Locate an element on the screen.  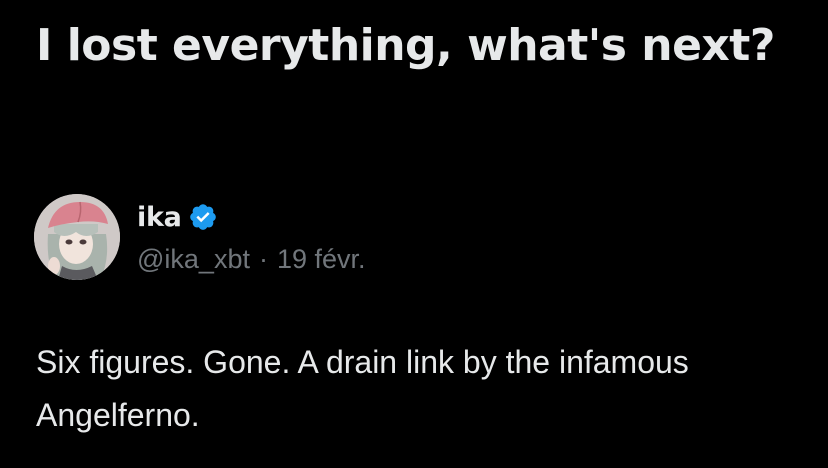
author-avatar is located at coordinates (77, 237).